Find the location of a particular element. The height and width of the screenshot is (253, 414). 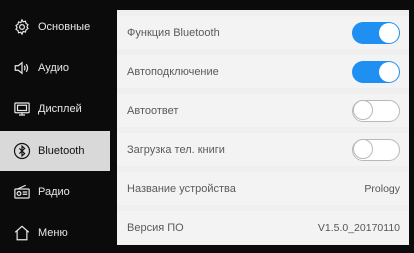

sidebar-item-label: Дисплей is located at coordinates (60, 109).